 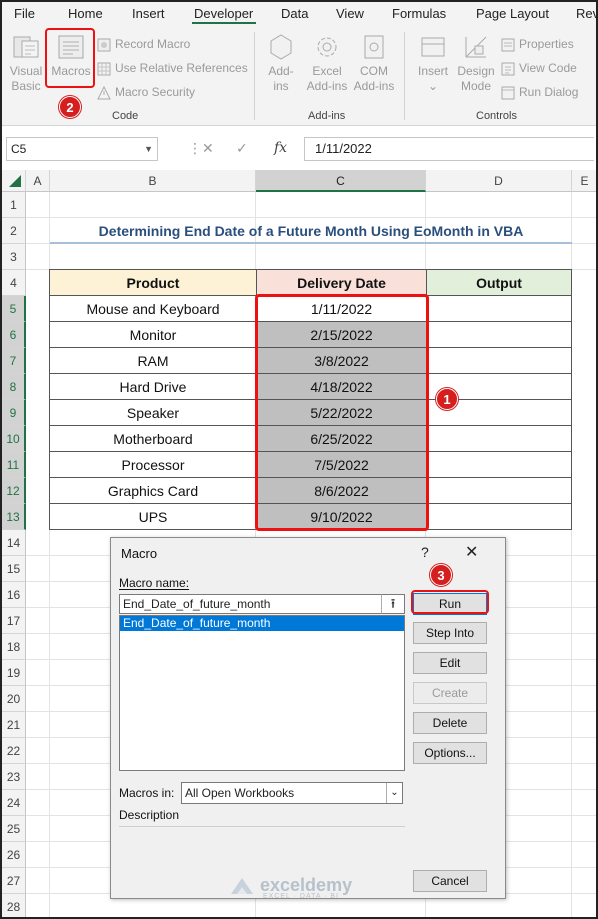 I want to click on addins-button: Add- ins, so click(x=281, y=63).